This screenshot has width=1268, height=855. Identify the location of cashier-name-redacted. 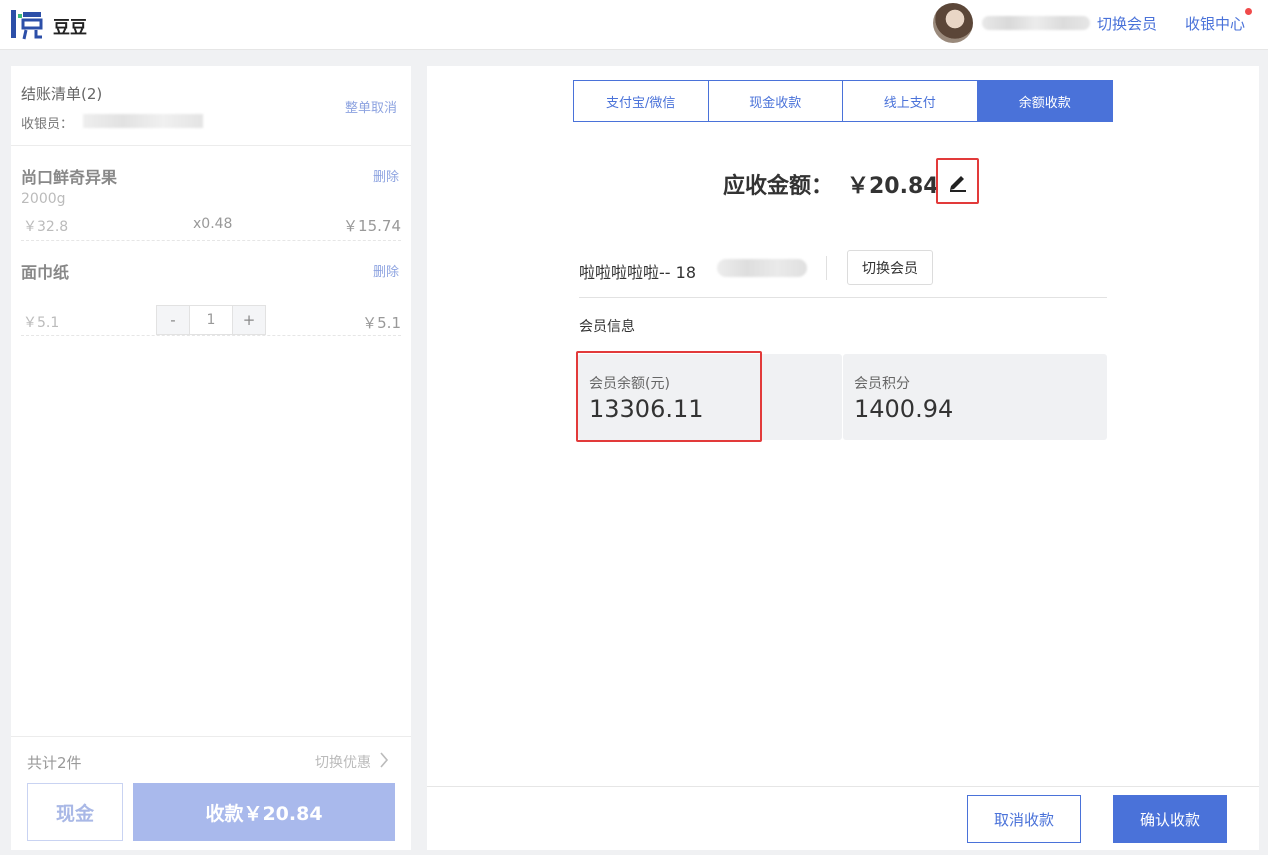
(143, 121).